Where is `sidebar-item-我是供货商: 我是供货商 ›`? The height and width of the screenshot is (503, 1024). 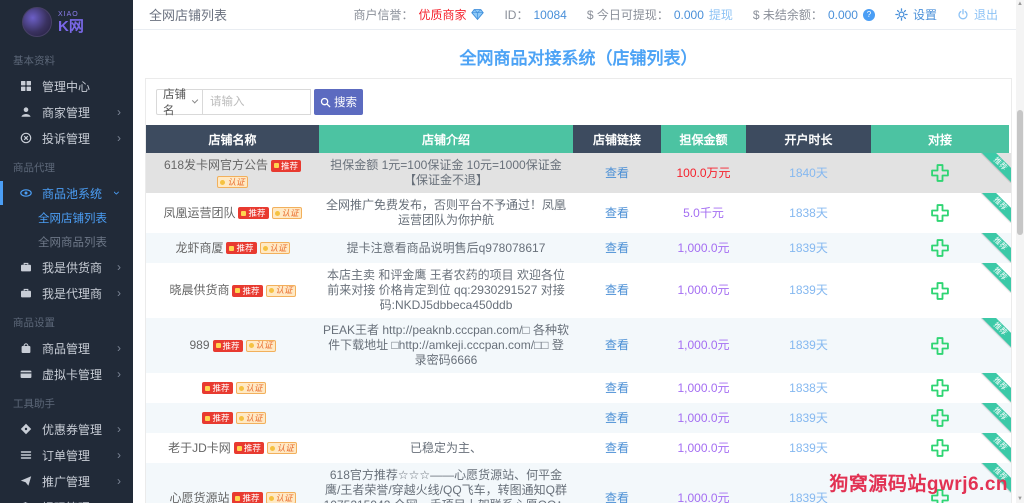 sidebar-item-我是供货商: 我是供货商 › is located at coordinates (66, 267).